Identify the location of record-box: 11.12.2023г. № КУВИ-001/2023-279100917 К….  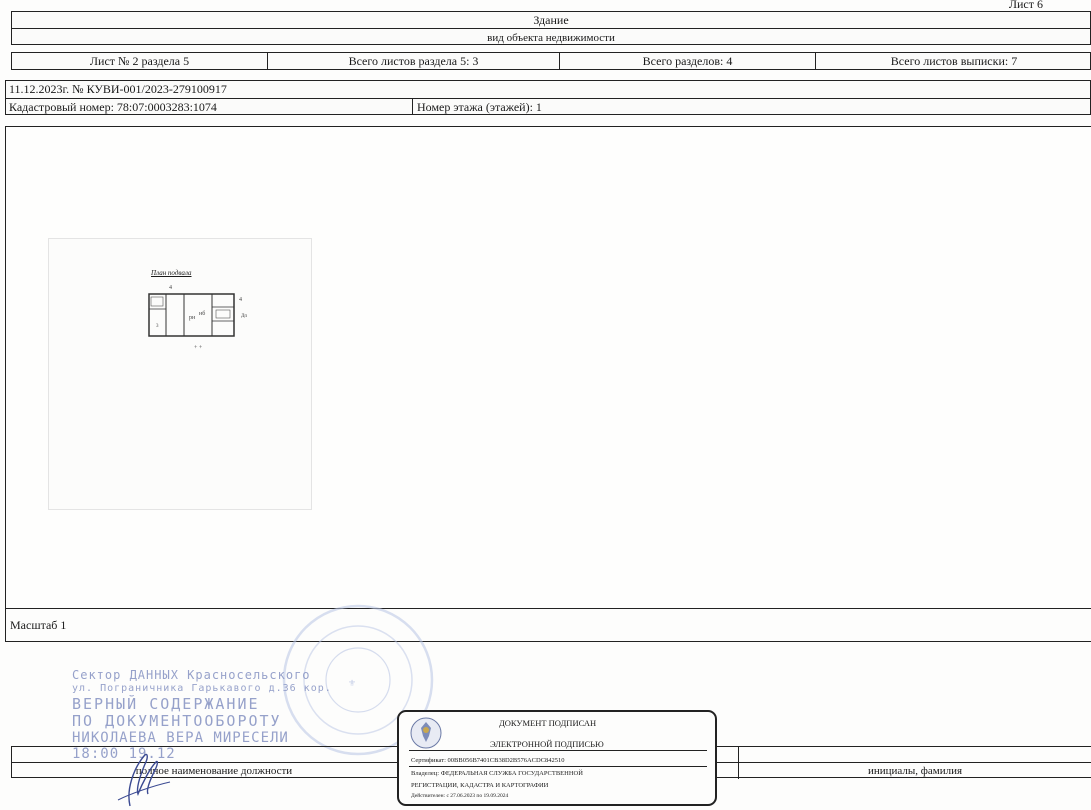
(548, 97).